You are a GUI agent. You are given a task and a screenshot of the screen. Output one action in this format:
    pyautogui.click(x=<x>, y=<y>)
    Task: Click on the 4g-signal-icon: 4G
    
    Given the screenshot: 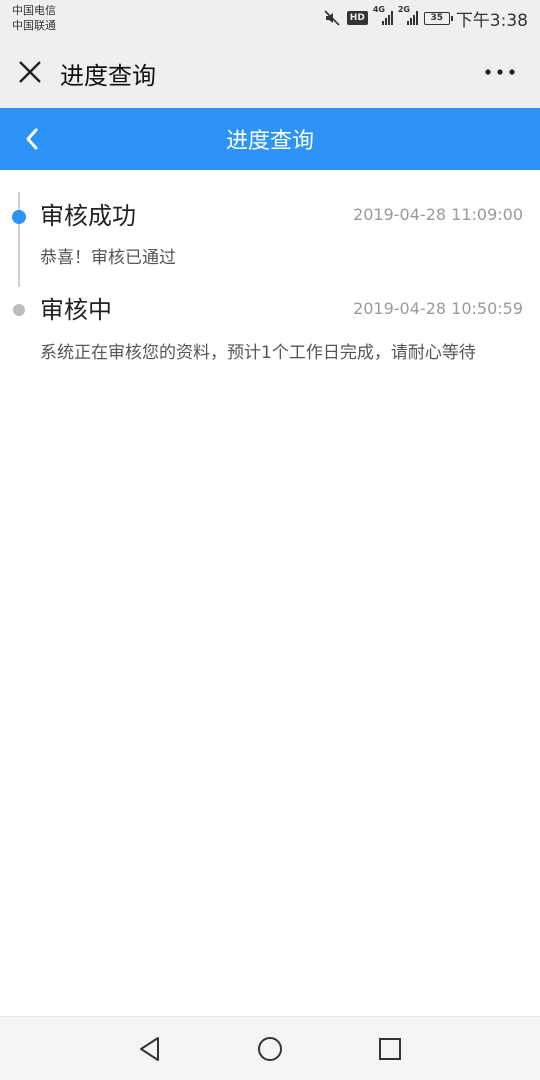 What is the action you would take?
    pyautogui.click(x=383, y=15)
    